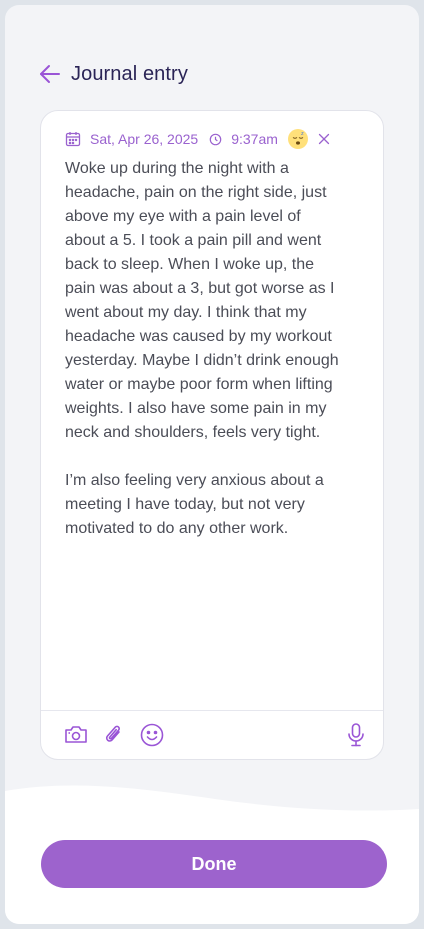  Describe the element at coordinates (144, 139) in the screenshot. I see `entry-date: Sat, Apr 26, 2025` at that location.